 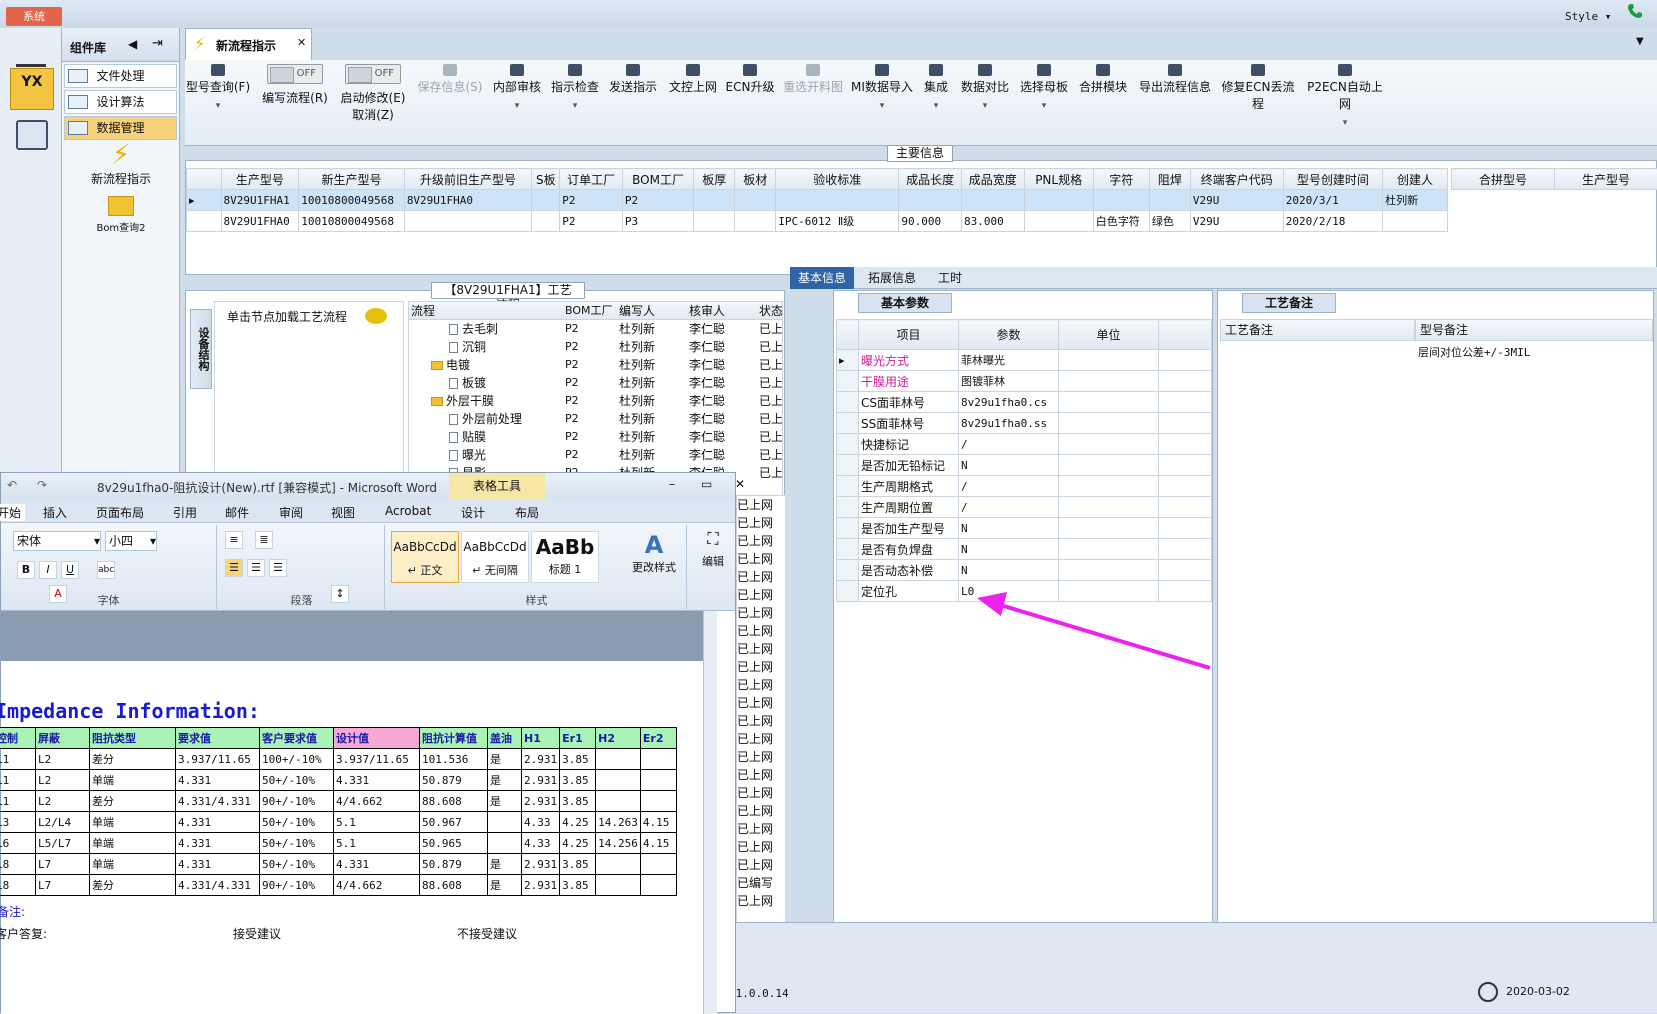 I want to click on data-compare-button: 数据对比 ▾, so click(x=985, y=87).